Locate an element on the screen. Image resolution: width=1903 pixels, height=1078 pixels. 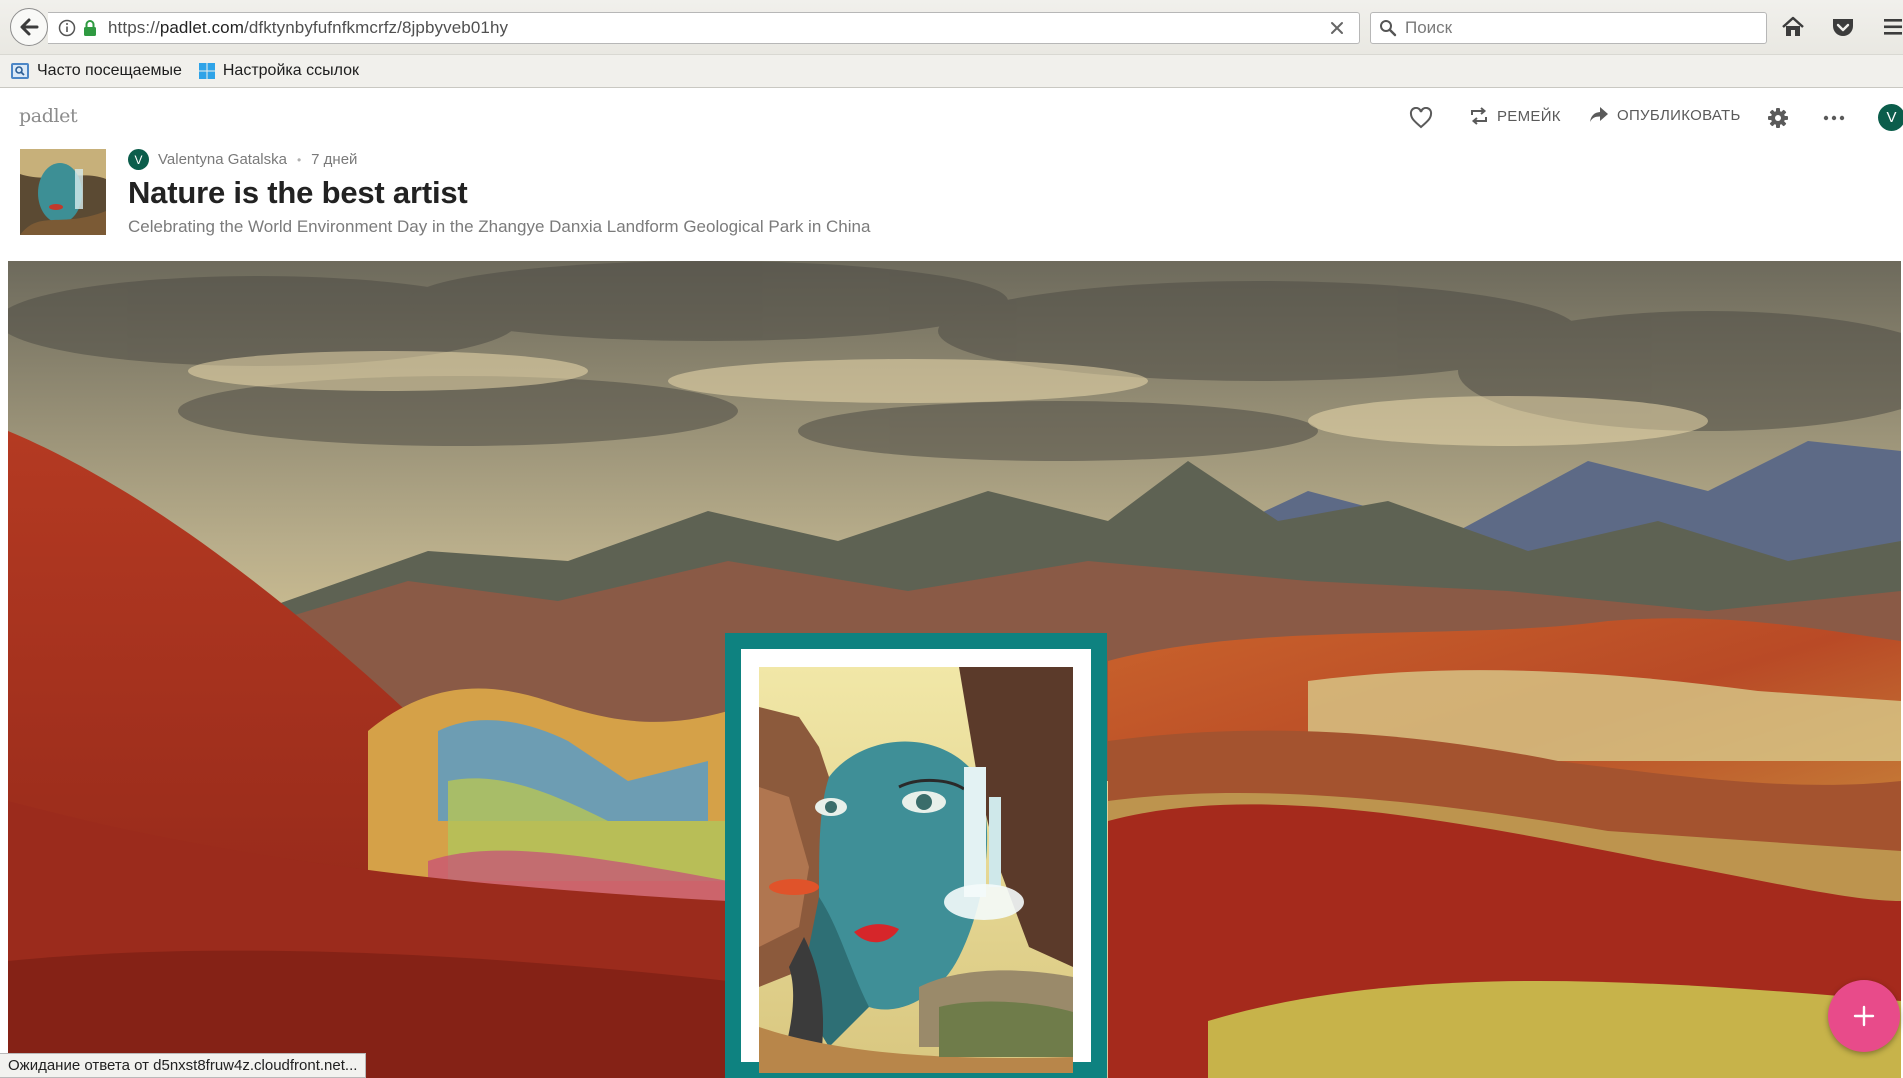
info-icon is located at coordinates (67, 28).